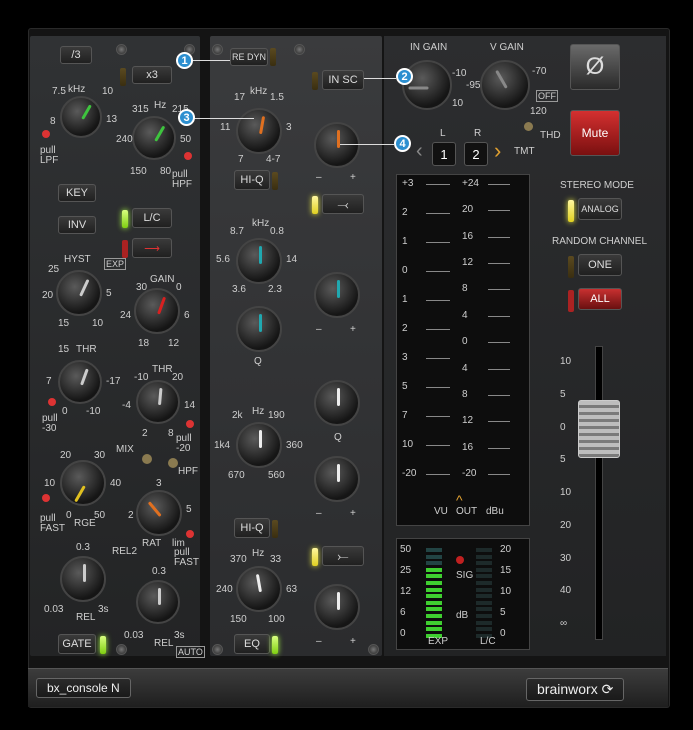  I want to click on dbu-label: dBu, so click(495, 511).